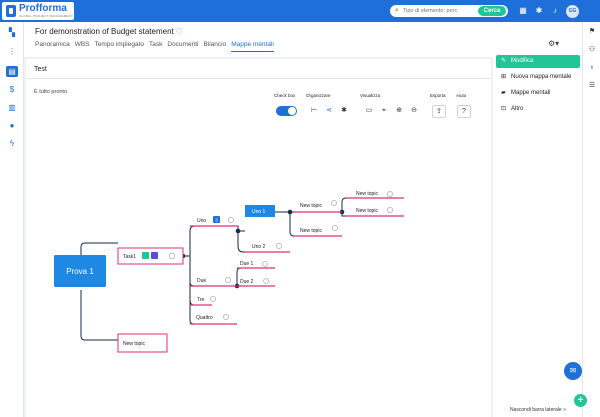  I want to click on newtopic-node-d: New topic, so click(375, 212).